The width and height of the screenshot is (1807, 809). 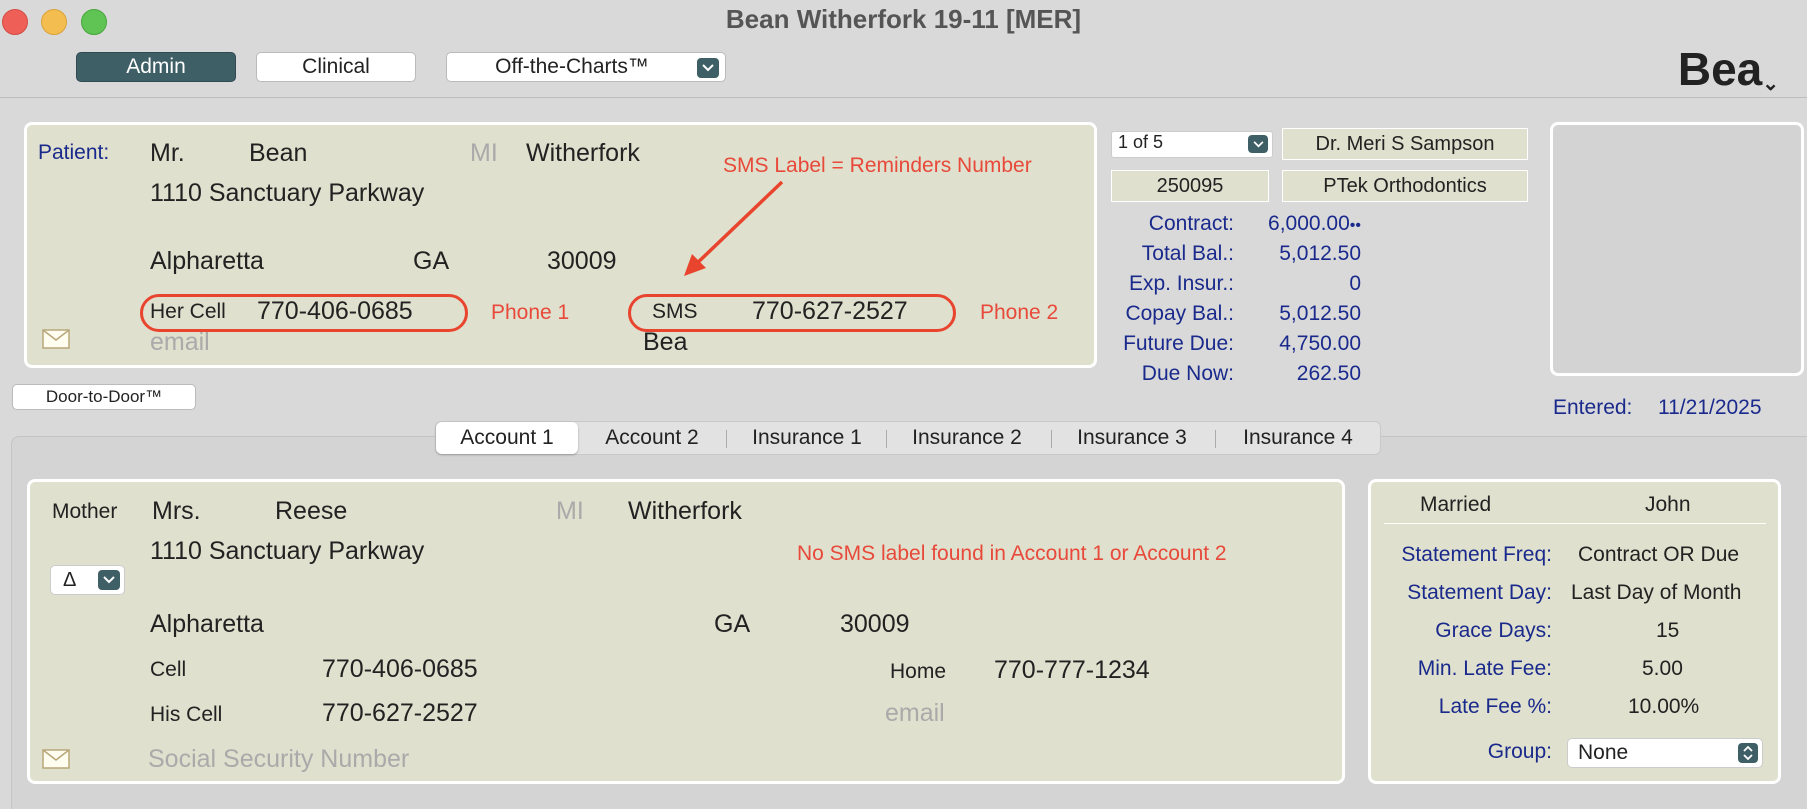 I want to click on contract-indicator: ••, so click(x=1355, y=225).